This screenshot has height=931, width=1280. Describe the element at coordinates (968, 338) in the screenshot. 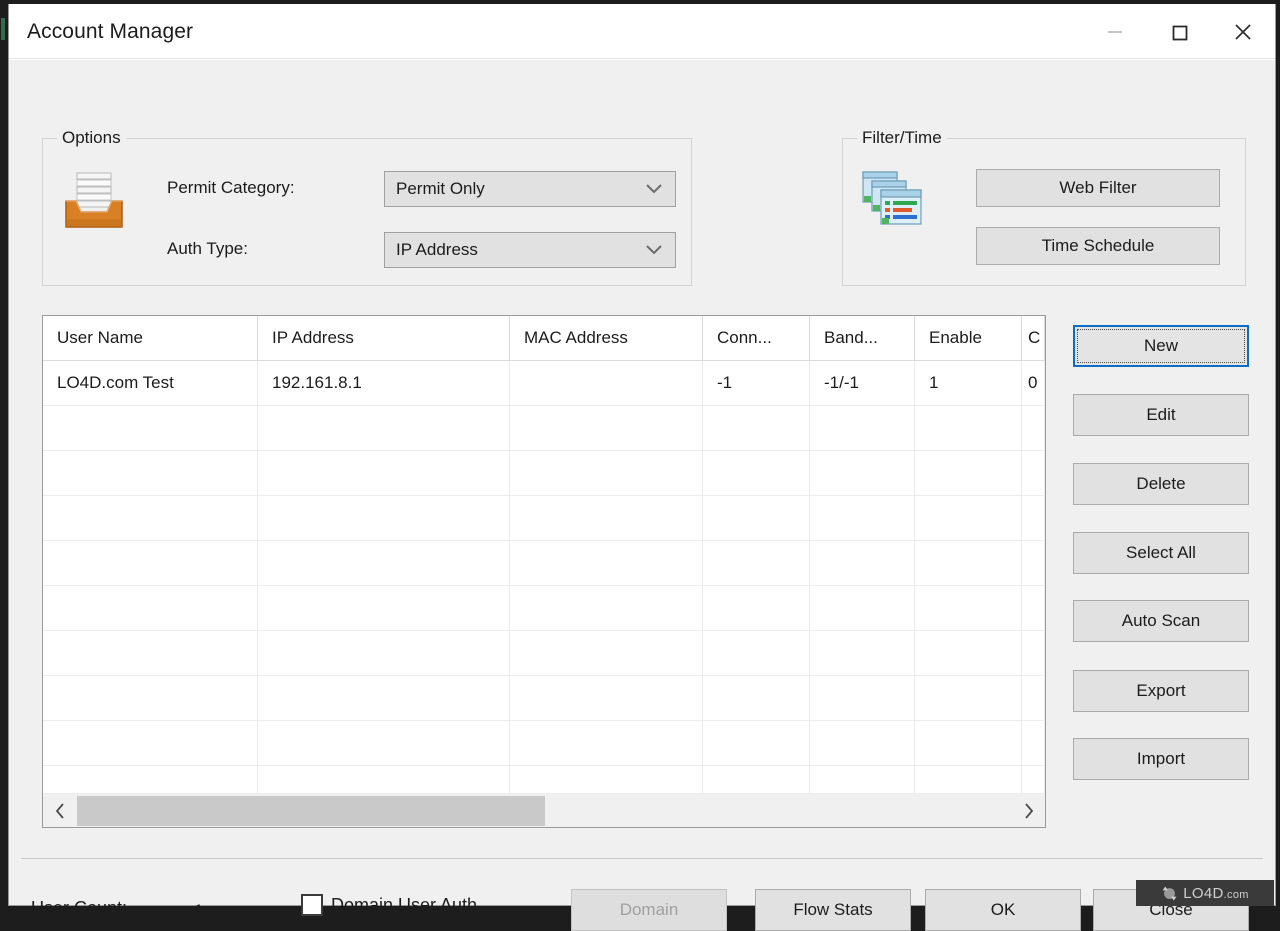

I see `column-header-enable: Enable` at that location.